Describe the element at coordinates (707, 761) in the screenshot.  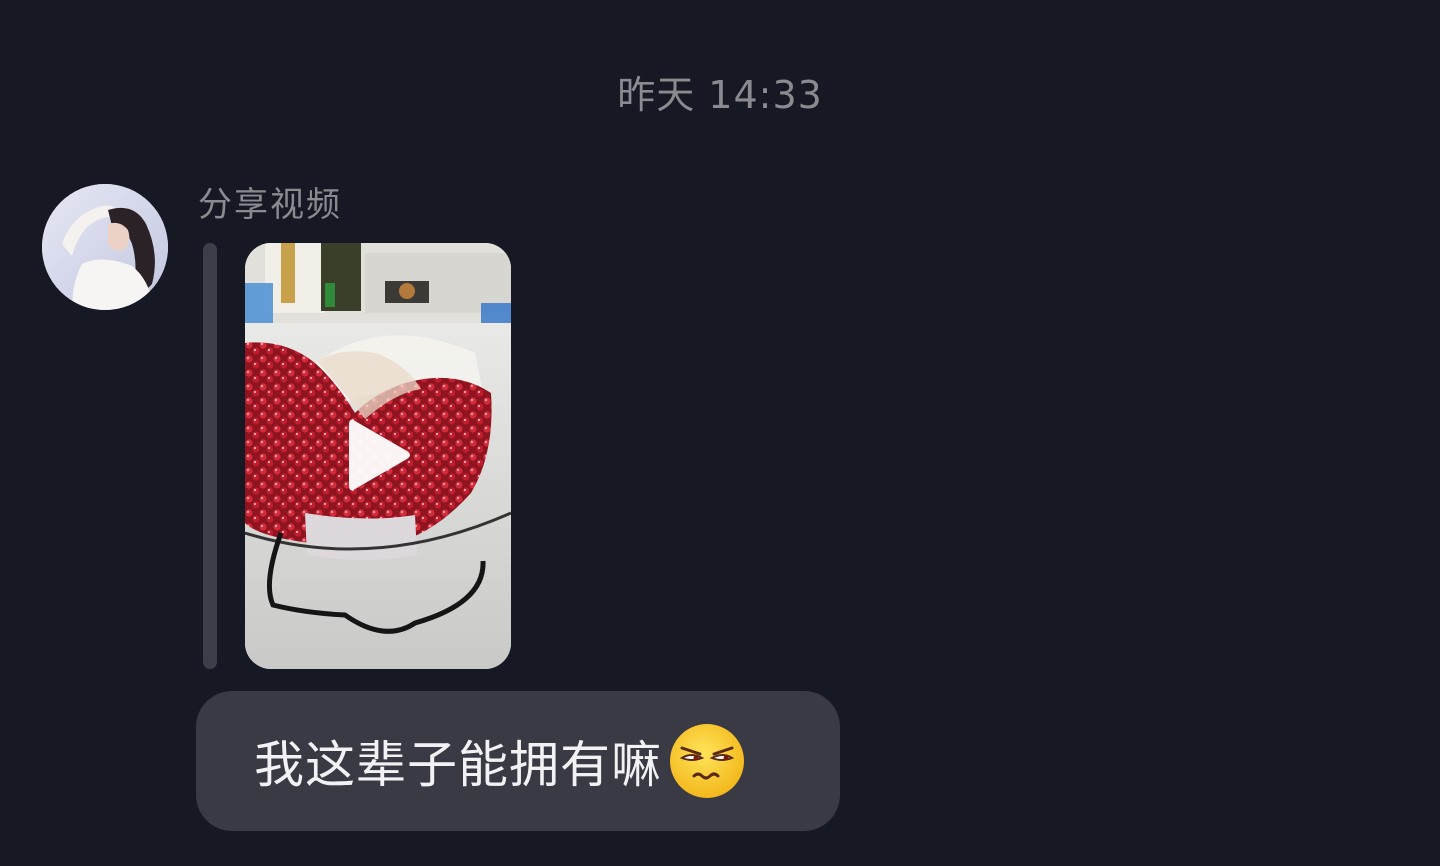
I see `smirk-squint-emoji` at that location.